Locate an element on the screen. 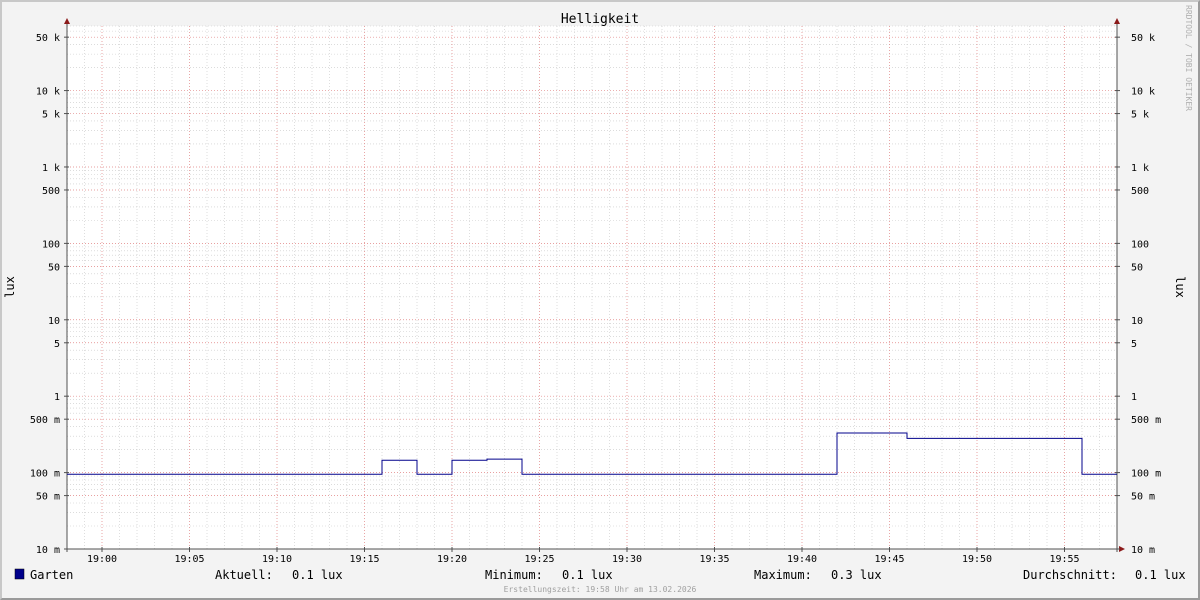 The image size is (1200, 600). y-tick-label-left: 100 is located at coordinates (51, 244).